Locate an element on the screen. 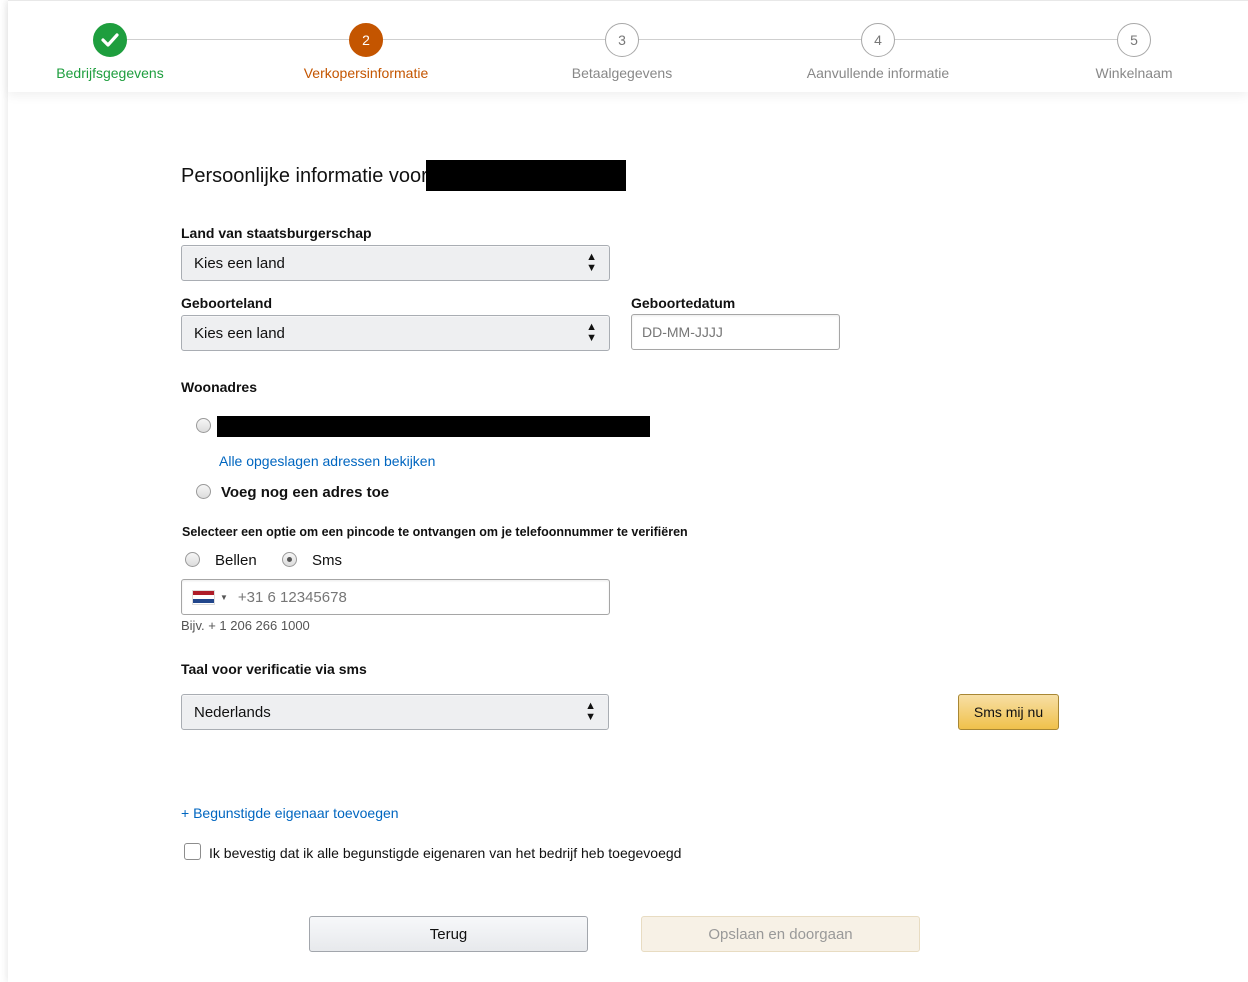 This screenshot has height=982, width=1248. step-betaalgegevens: 3 Betaalgegevens is located at coordinates (622, 52).